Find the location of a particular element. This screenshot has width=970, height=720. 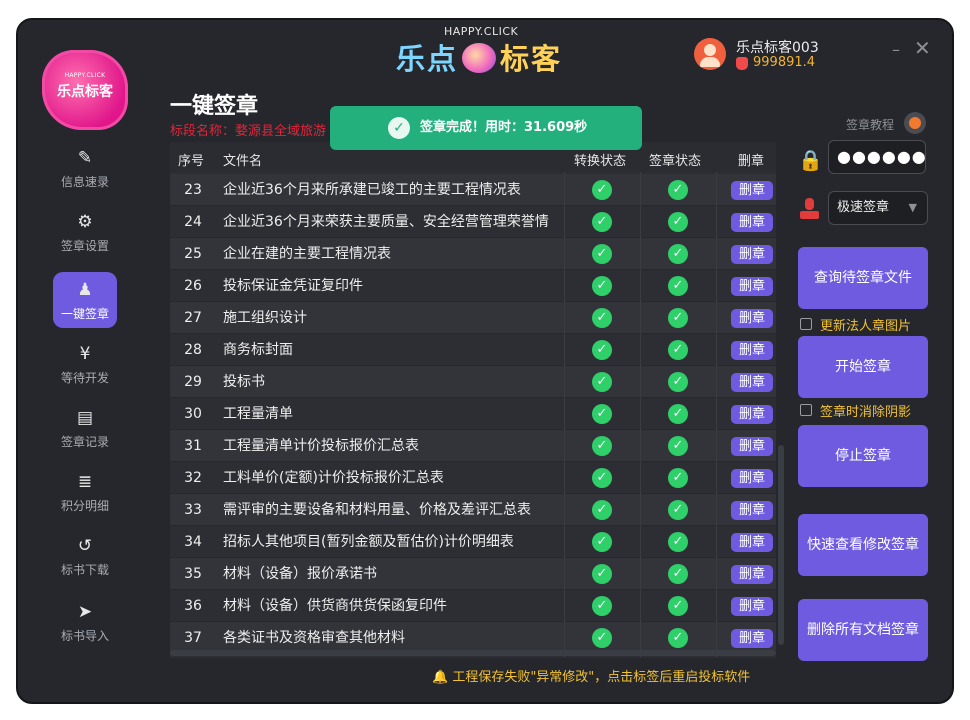

sidebar-item-5: ≣ 积分明细 is located at coordinates (85, 492).